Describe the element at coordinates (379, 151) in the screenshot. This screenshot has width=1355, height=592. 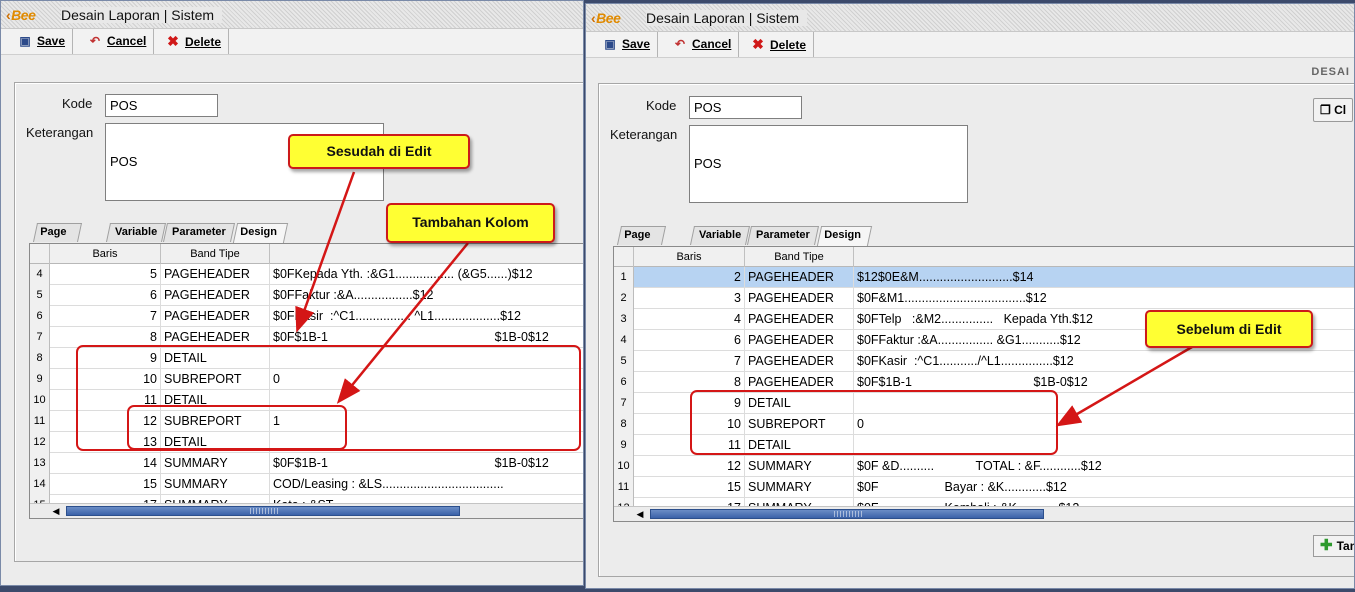
I see `callout-sesudah-di-edit: Sesudah di Edit` at that location.